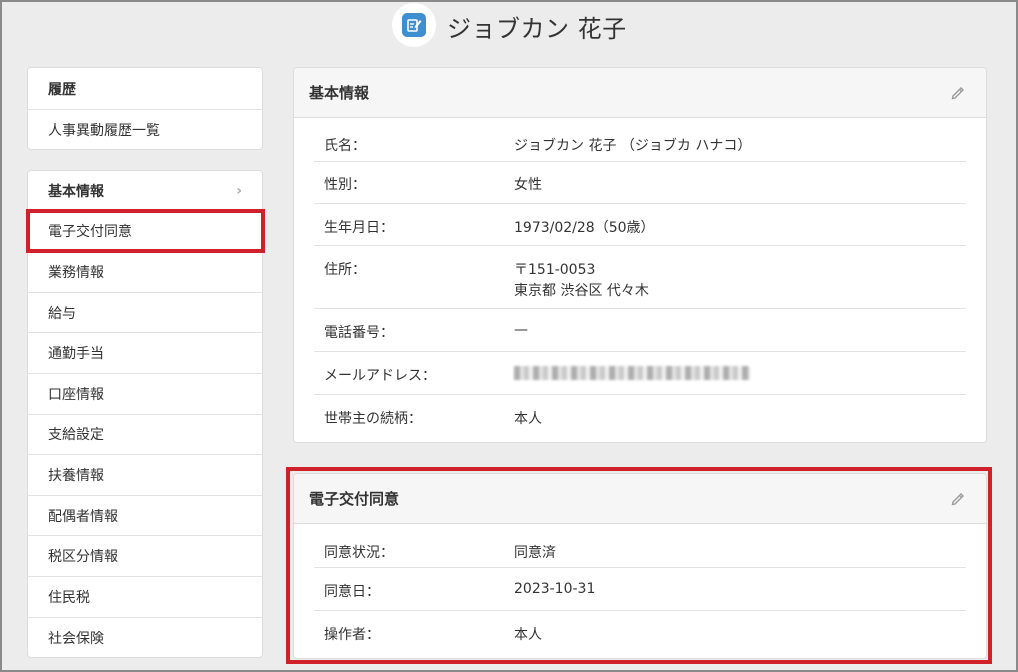  What do you see at coordinates (640, 183) in the screenshot?
I see `info-row-gender: 性別： 女性` at bounding box center [640, 183].